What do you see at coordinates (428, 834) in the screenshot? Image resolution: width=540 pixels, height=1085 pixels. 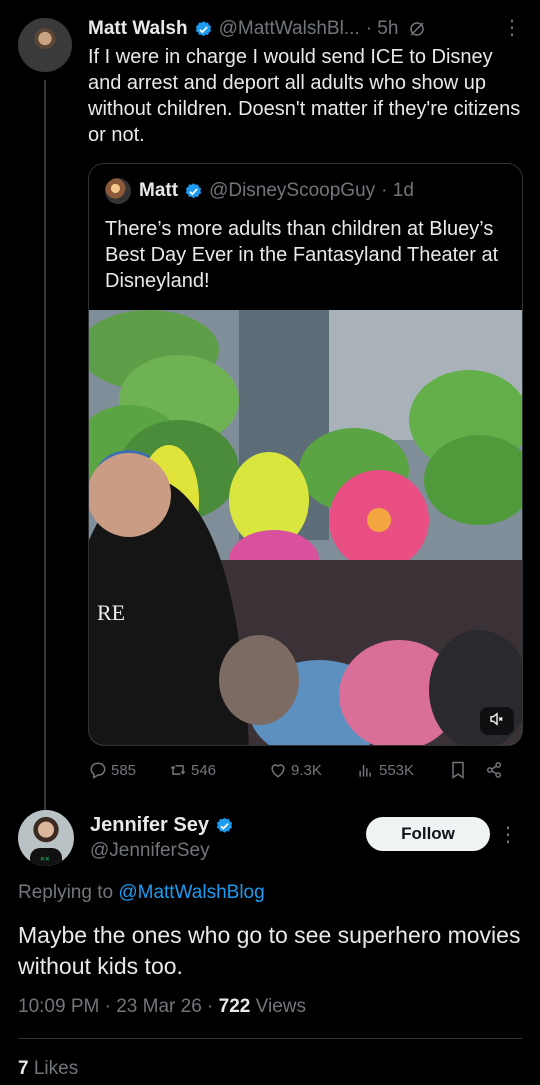 I see `follow-button: Follow` at bounding box center [428, 834].